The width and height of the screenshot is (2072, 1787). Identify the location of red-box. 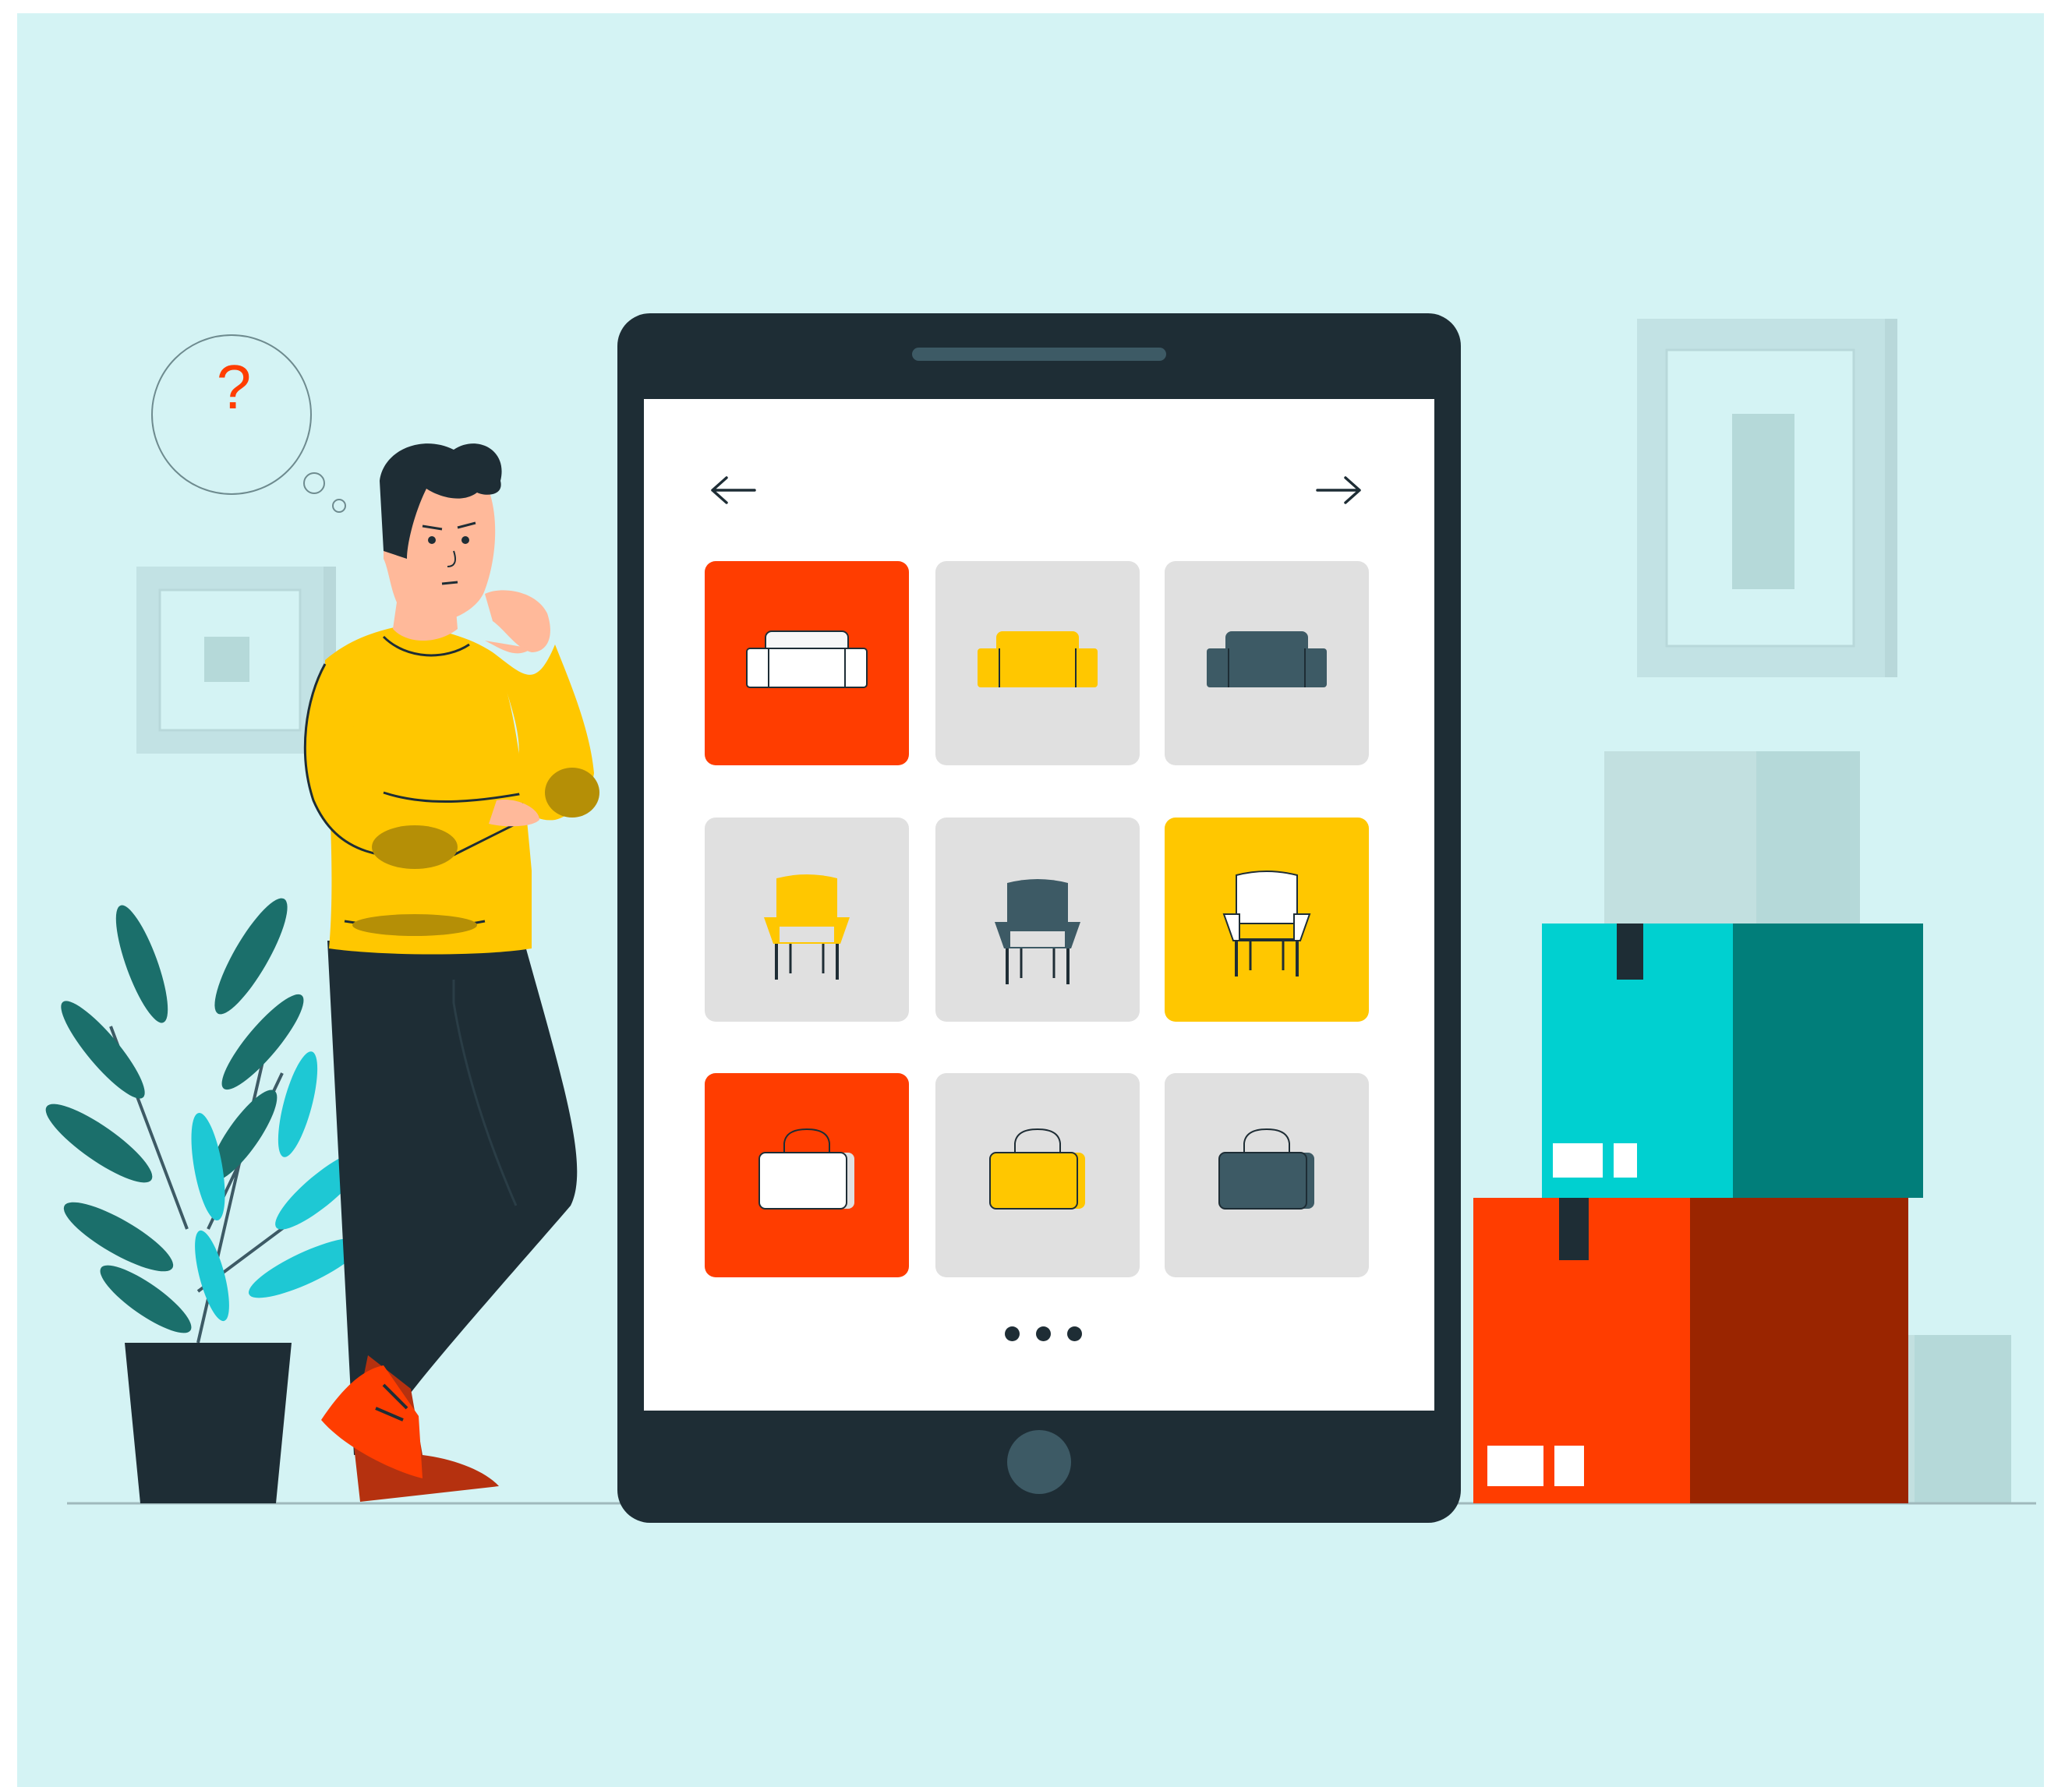
(1691, 1350).